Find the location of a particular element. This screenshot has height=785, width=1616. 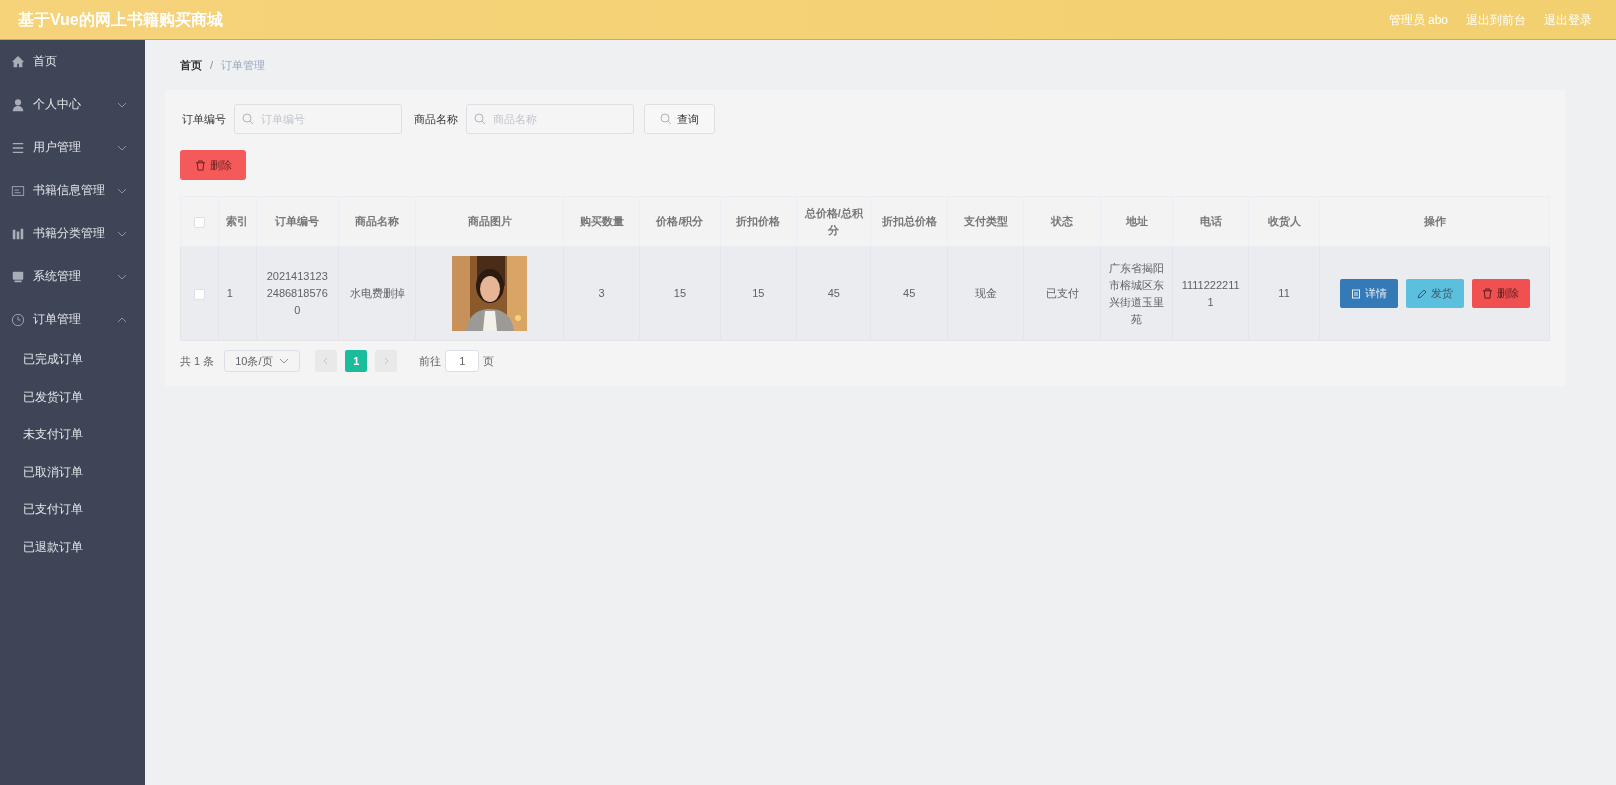

table-cell: 1 is located at coordinates (229, 293).